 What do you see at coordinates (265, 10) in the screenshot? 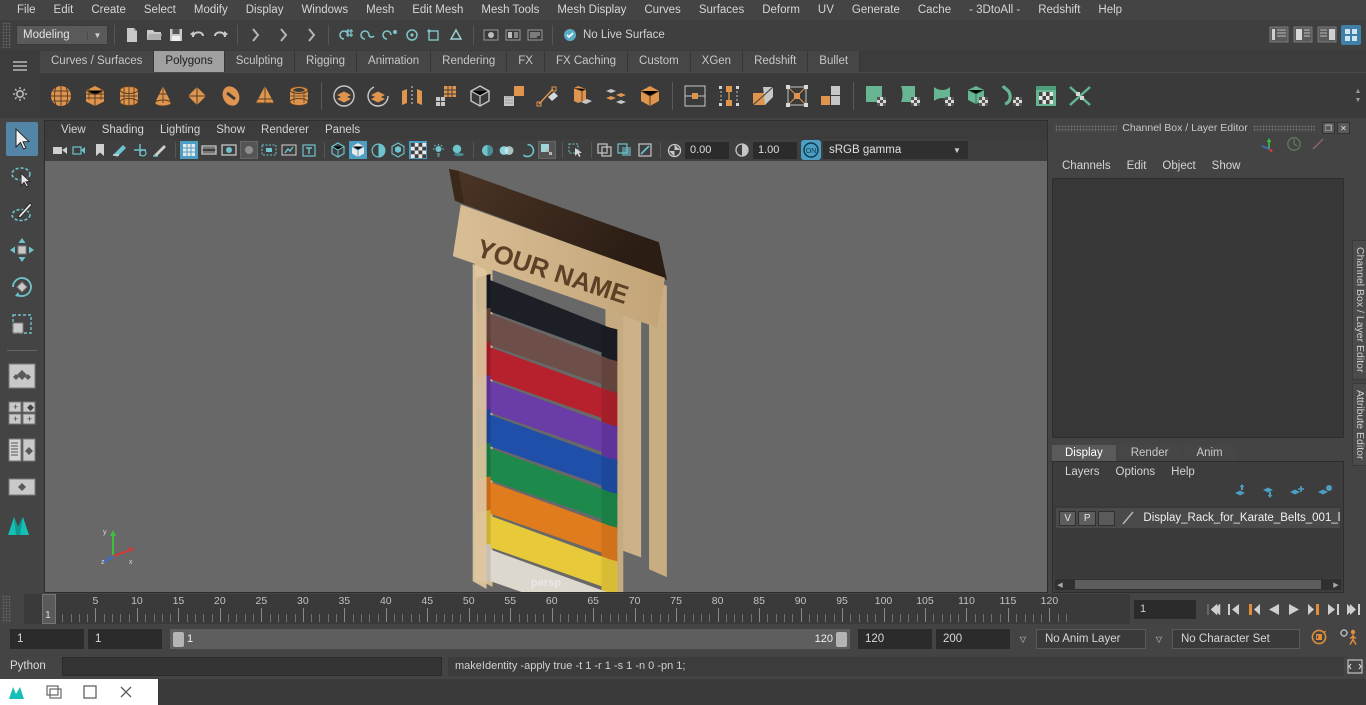
I see `menu-item-display: Display` at bounding box center [265, 10].